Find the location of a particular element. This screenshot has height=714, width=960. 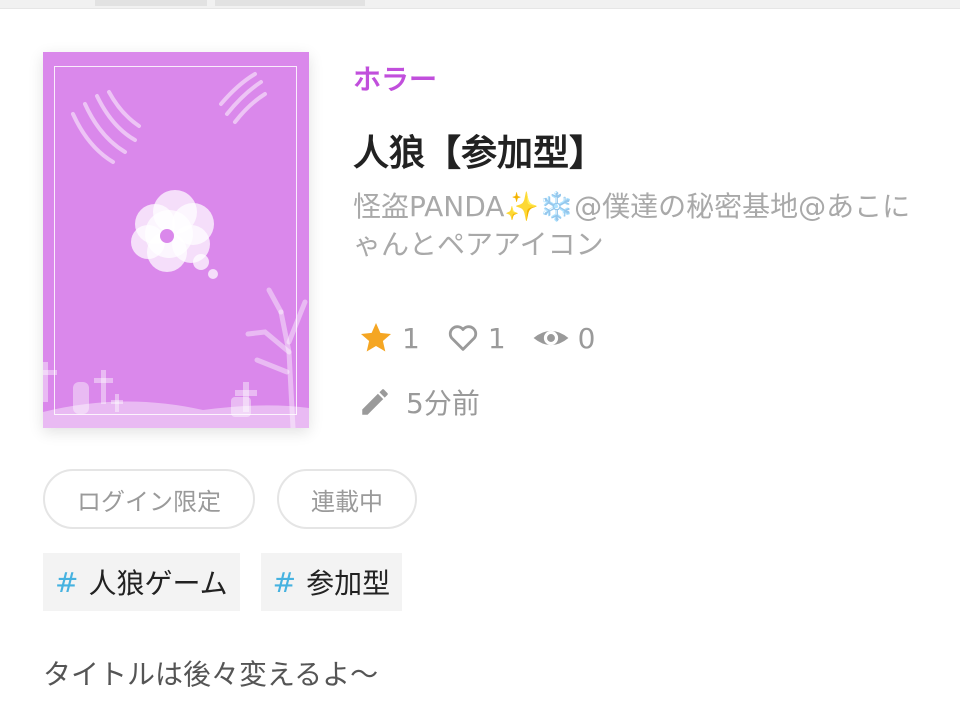

cover-image is located at coordinates (176, 240).